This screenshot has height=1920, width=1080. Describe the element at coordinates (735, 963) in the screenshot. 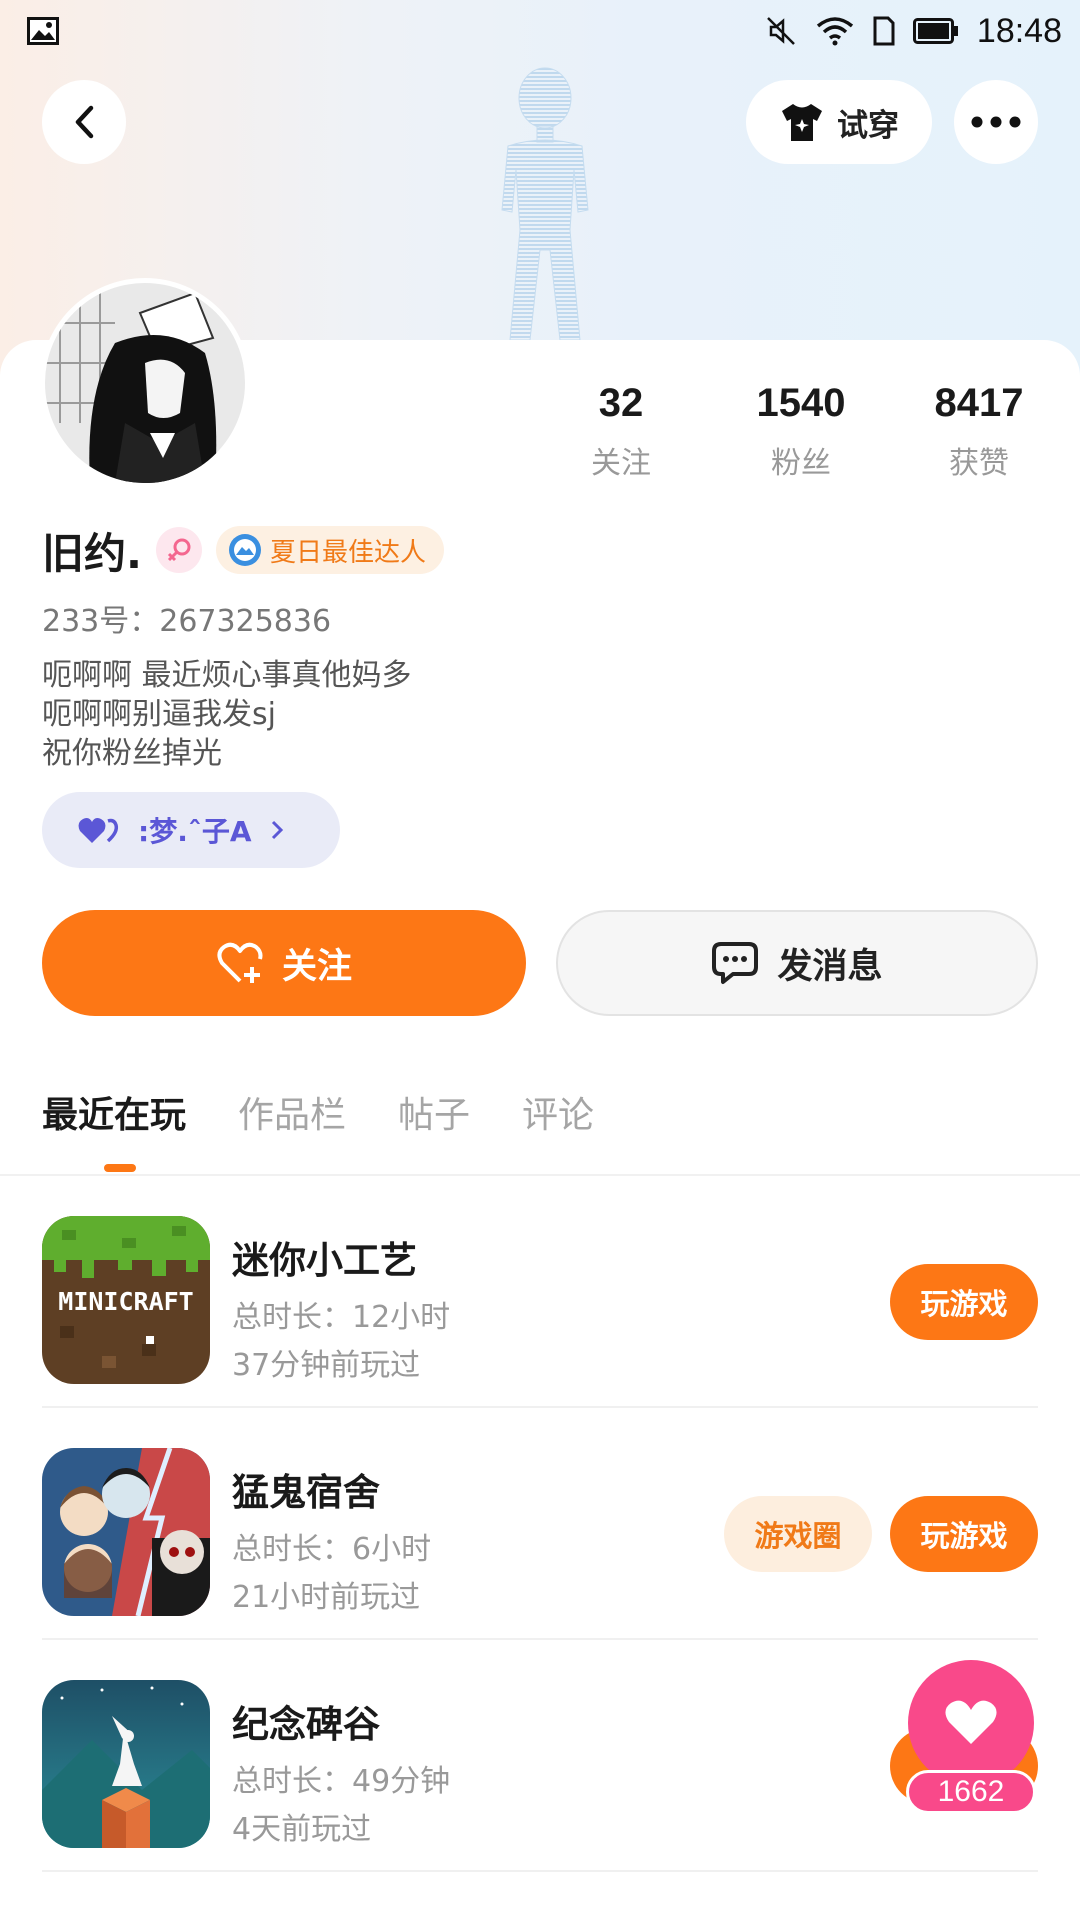

I see `chat-bubble-icon` at that location.